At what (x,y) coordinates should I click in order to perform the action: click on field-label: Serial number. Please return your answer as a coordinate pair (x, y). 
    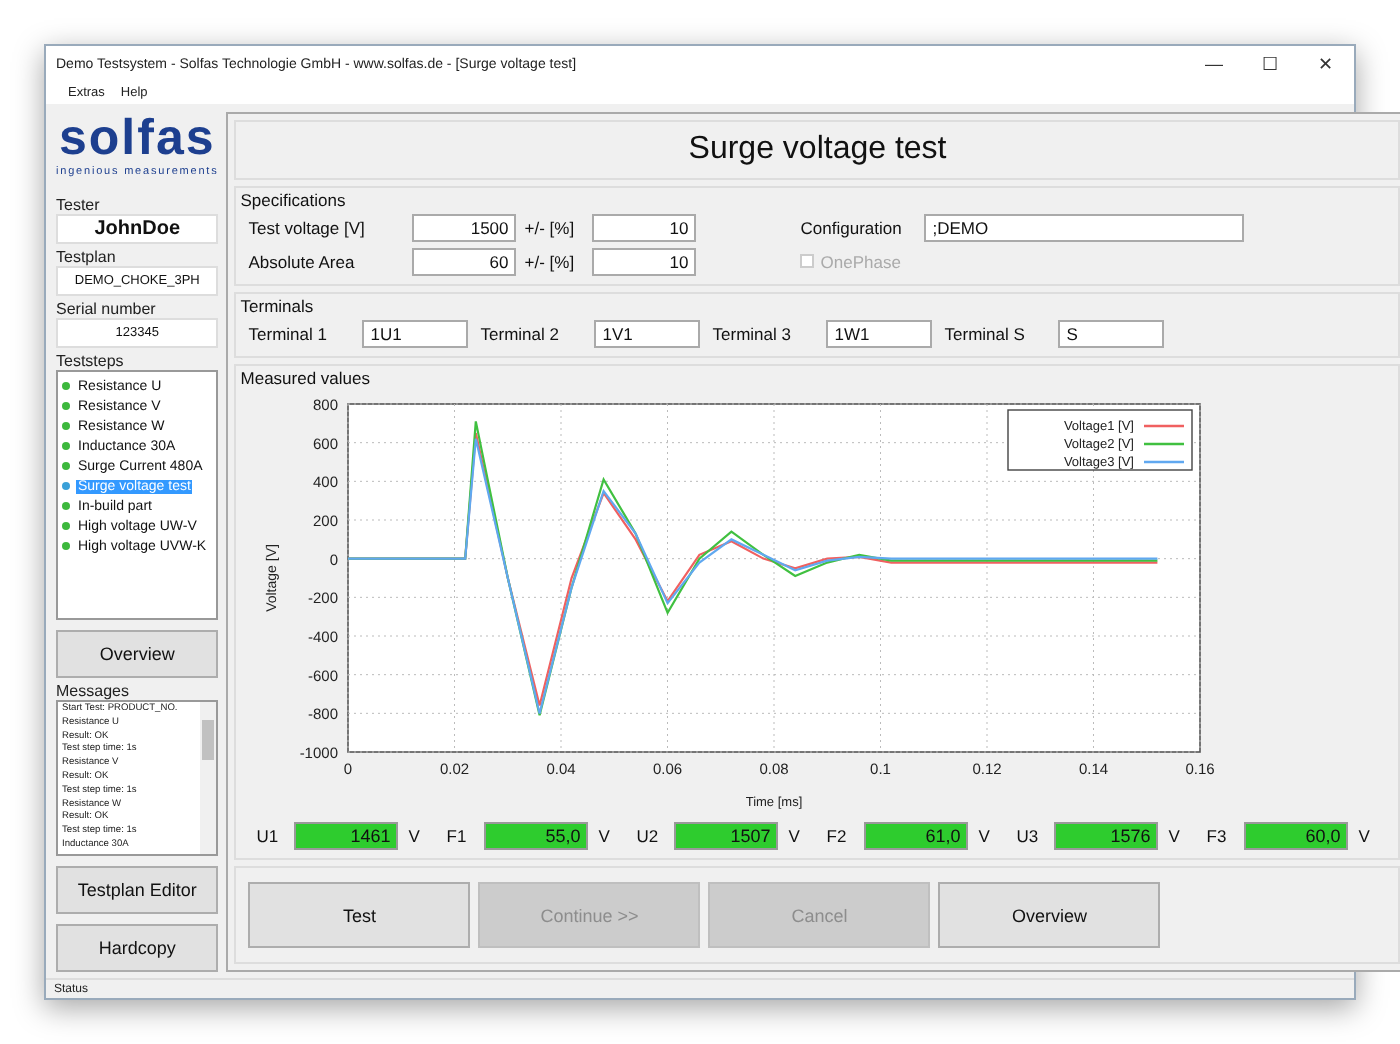
    Looking at the image, I should click on (107, 309).